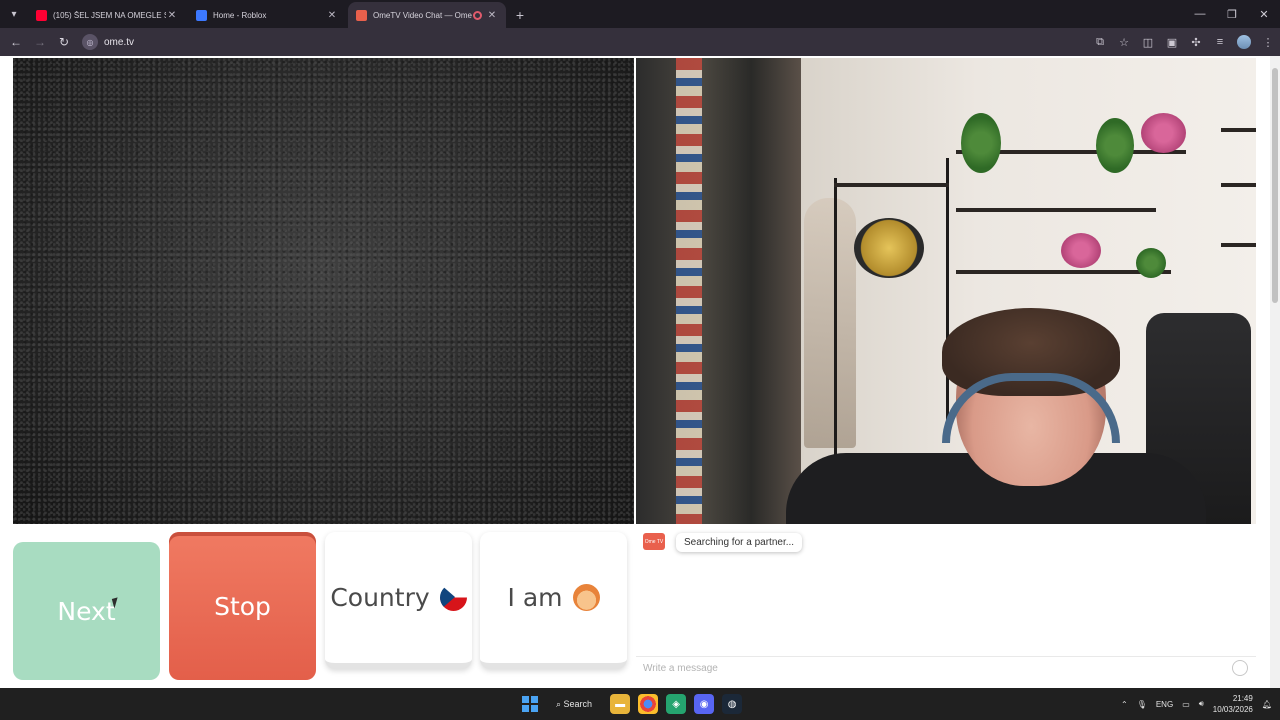 The width and height of the screenshot is (1280, 720). Describe the element at coordinates (1124, 42) in the screenshot. I see `bookmark-star-icon: ☆` at that location.